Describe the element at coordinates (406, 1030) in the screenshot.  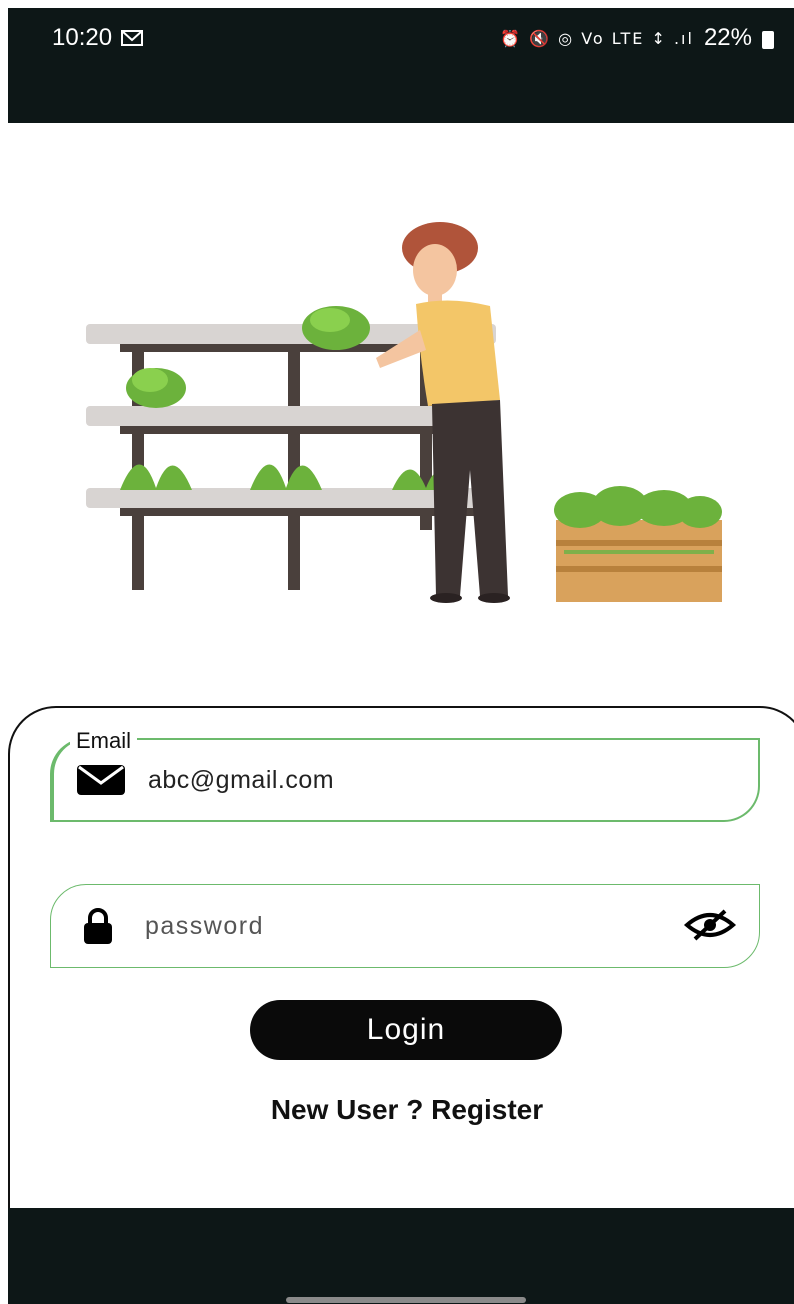
I see `login-button: Login` at that location.